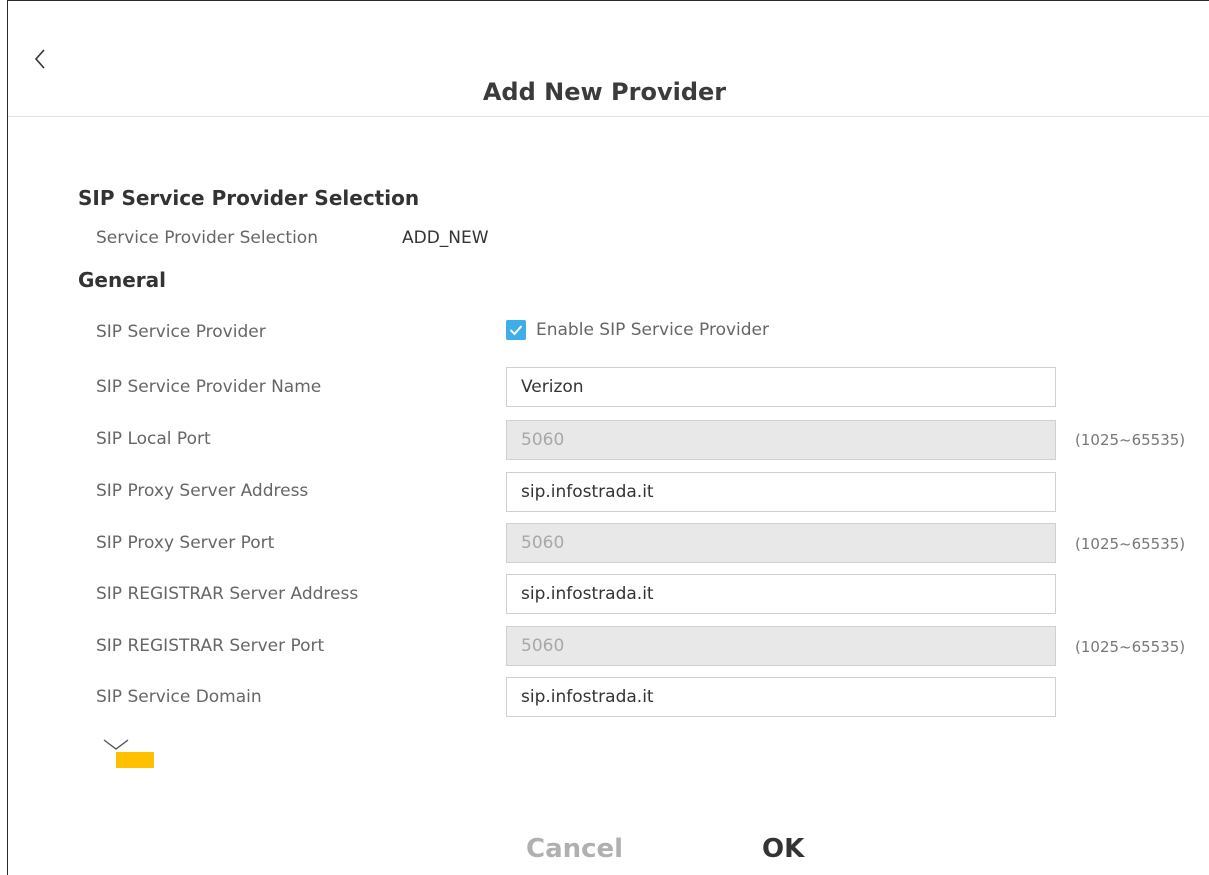 The height and width of the screenshot is (875, 1209). I want to click on sip-registrar-server-port-input: 5060, so click(781, 646).